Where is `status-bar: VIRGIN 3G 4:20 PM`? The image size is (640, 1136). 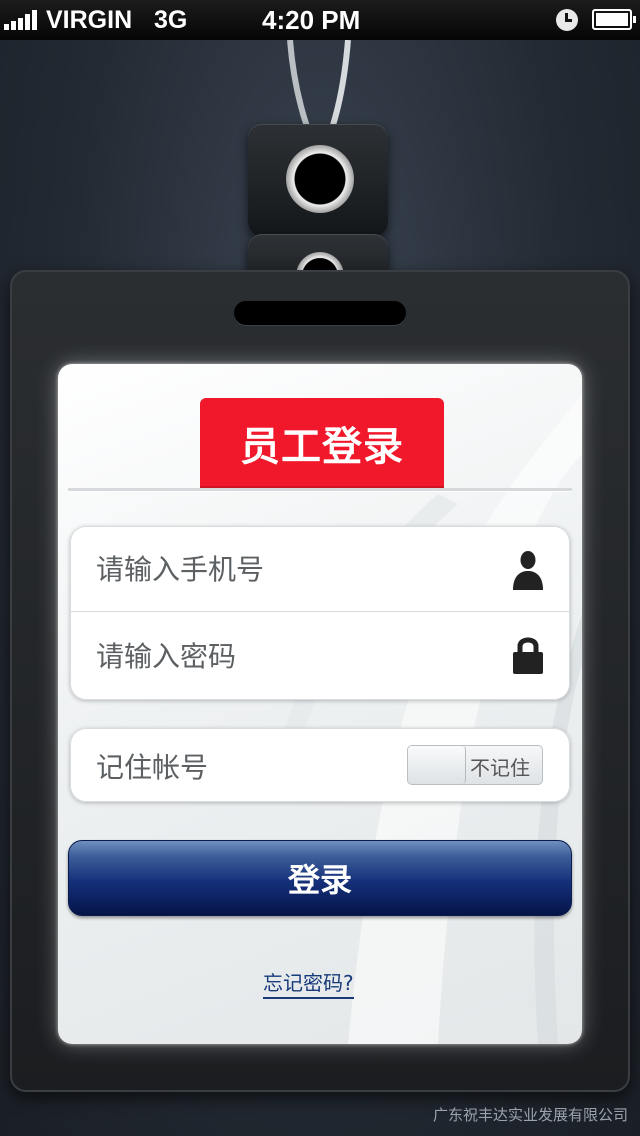
status-bar: VIRGIN 3G 4:20 PM is located at coordinates (320, 20).